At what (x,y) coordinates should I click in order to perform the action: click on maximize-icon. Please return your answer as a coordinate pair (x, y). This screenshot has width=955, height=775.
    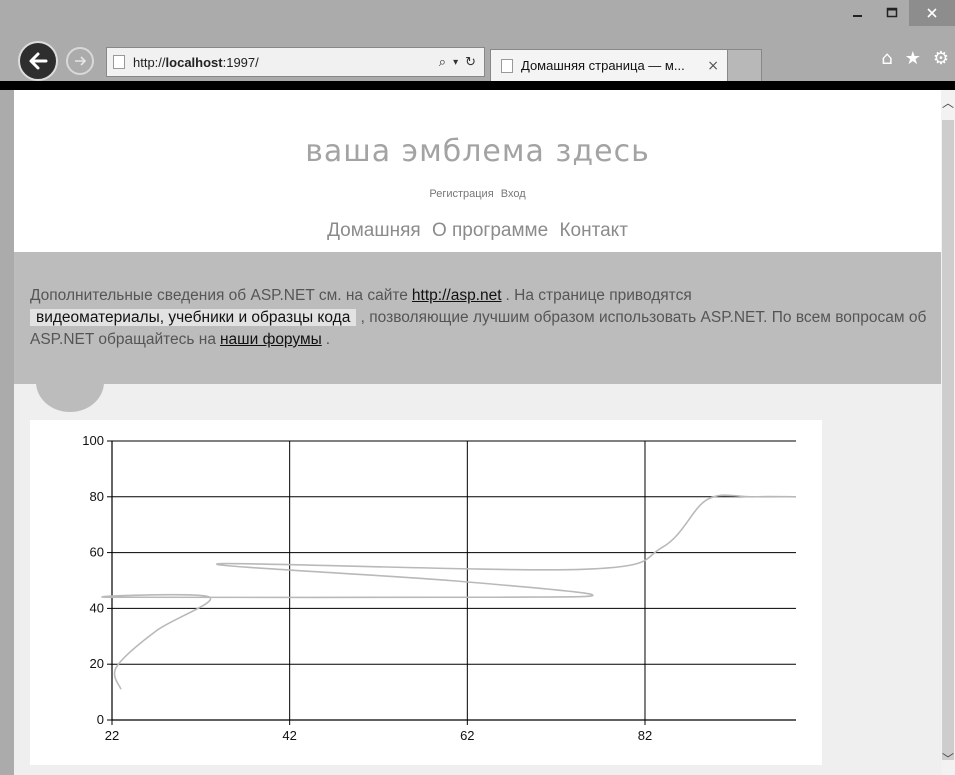
    Looking at the image, I should click on (892, 12).